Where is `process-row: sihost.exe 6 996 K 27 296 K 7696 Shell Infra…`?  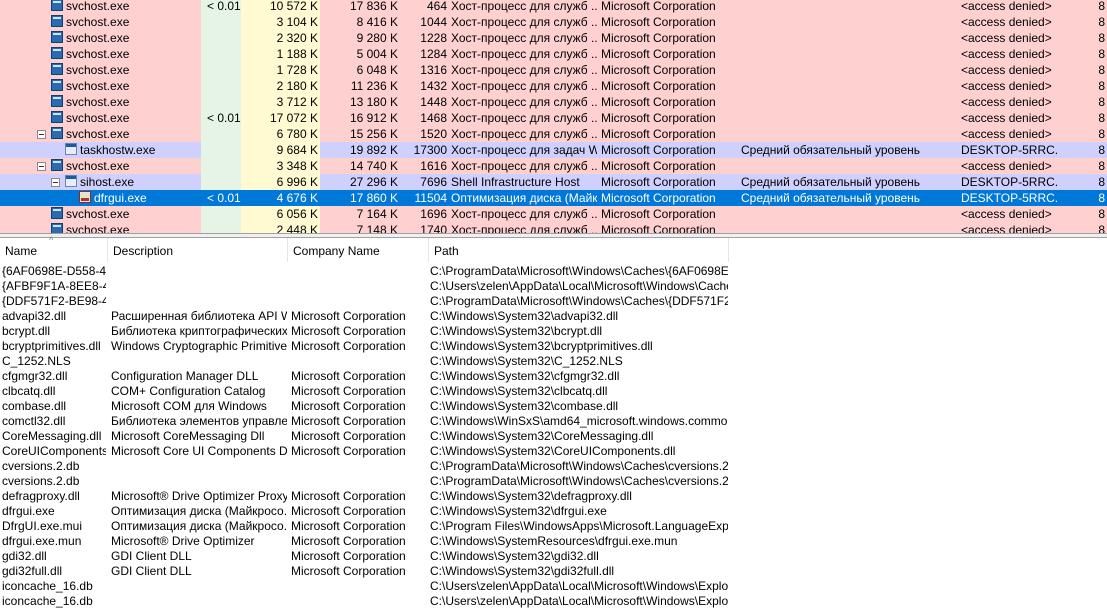 process-row: sihost.exe 6 996 K 27 296 K 7696 Shell Infra… is located at coordinates (553, 182).